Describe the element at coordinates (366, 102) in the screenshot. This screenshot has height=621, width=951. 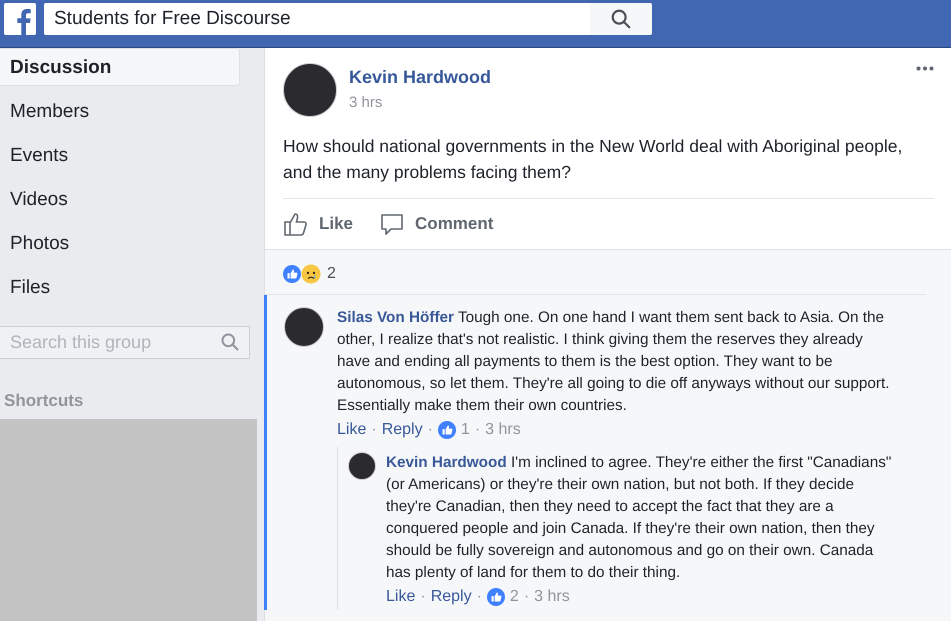
I see `post-time: 3 hrs` at that location.